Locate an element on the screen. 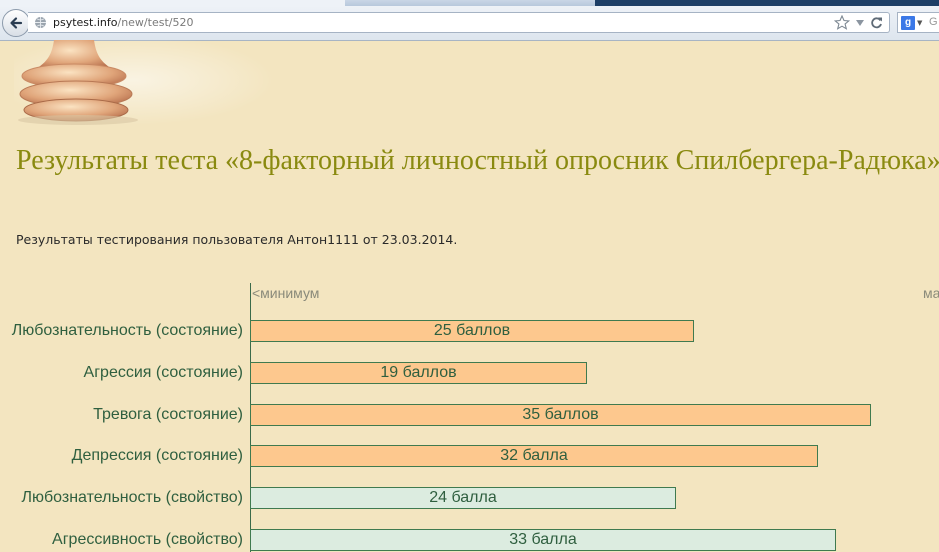 The width and height of the screenshot is (939, 552). row-label: Агрессивность (свойство) is located at coordinates (147, 539).